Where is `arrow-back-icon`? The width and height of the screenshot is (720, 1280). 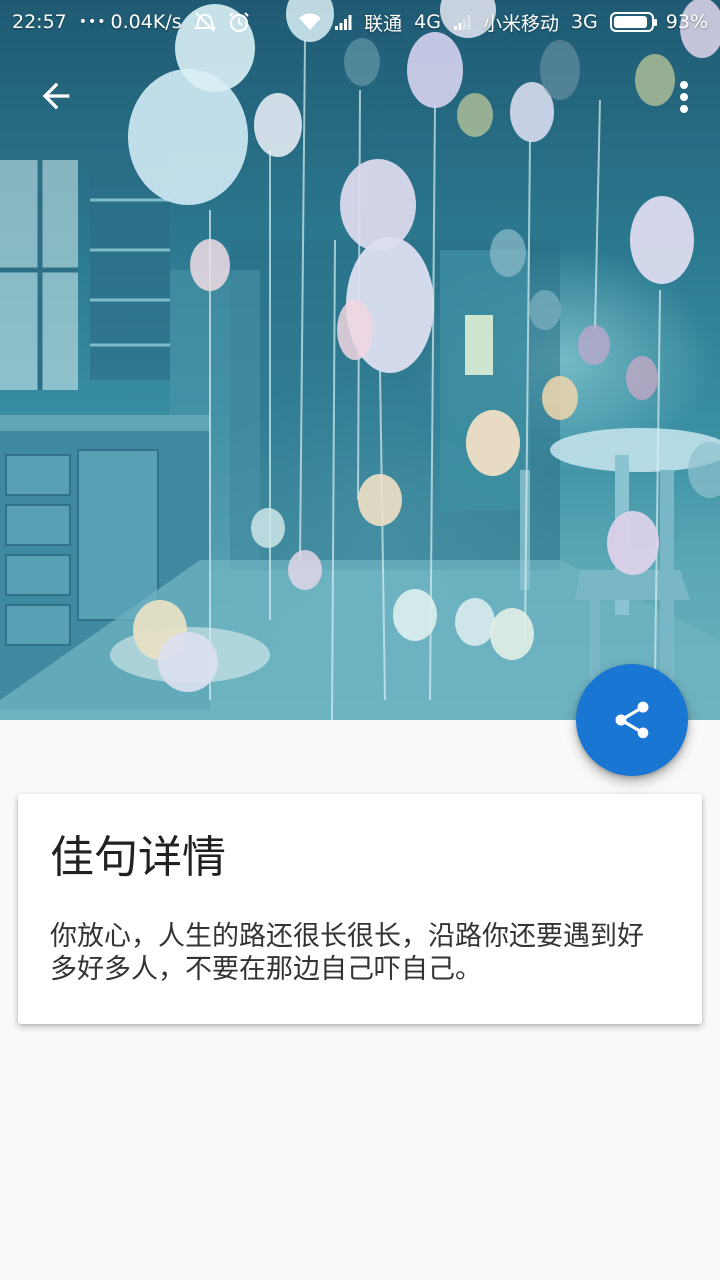
arrow-back-icon is located at coordinates (56, 96).